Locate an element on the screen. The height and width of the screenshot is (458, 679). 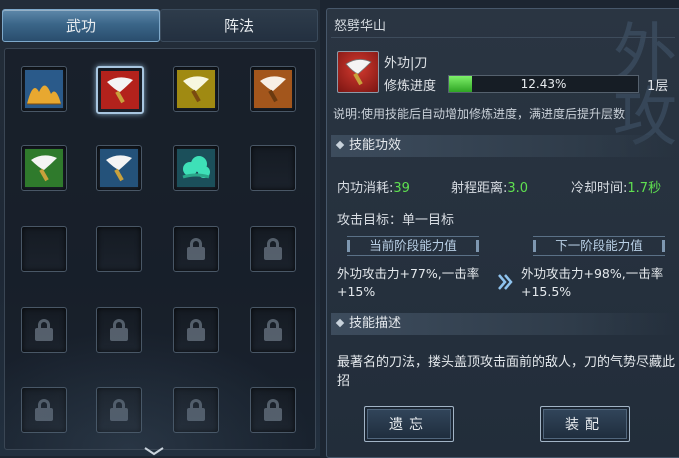
attack-target: 攻击目标：单一目标 is located at coordinates (396, 220).